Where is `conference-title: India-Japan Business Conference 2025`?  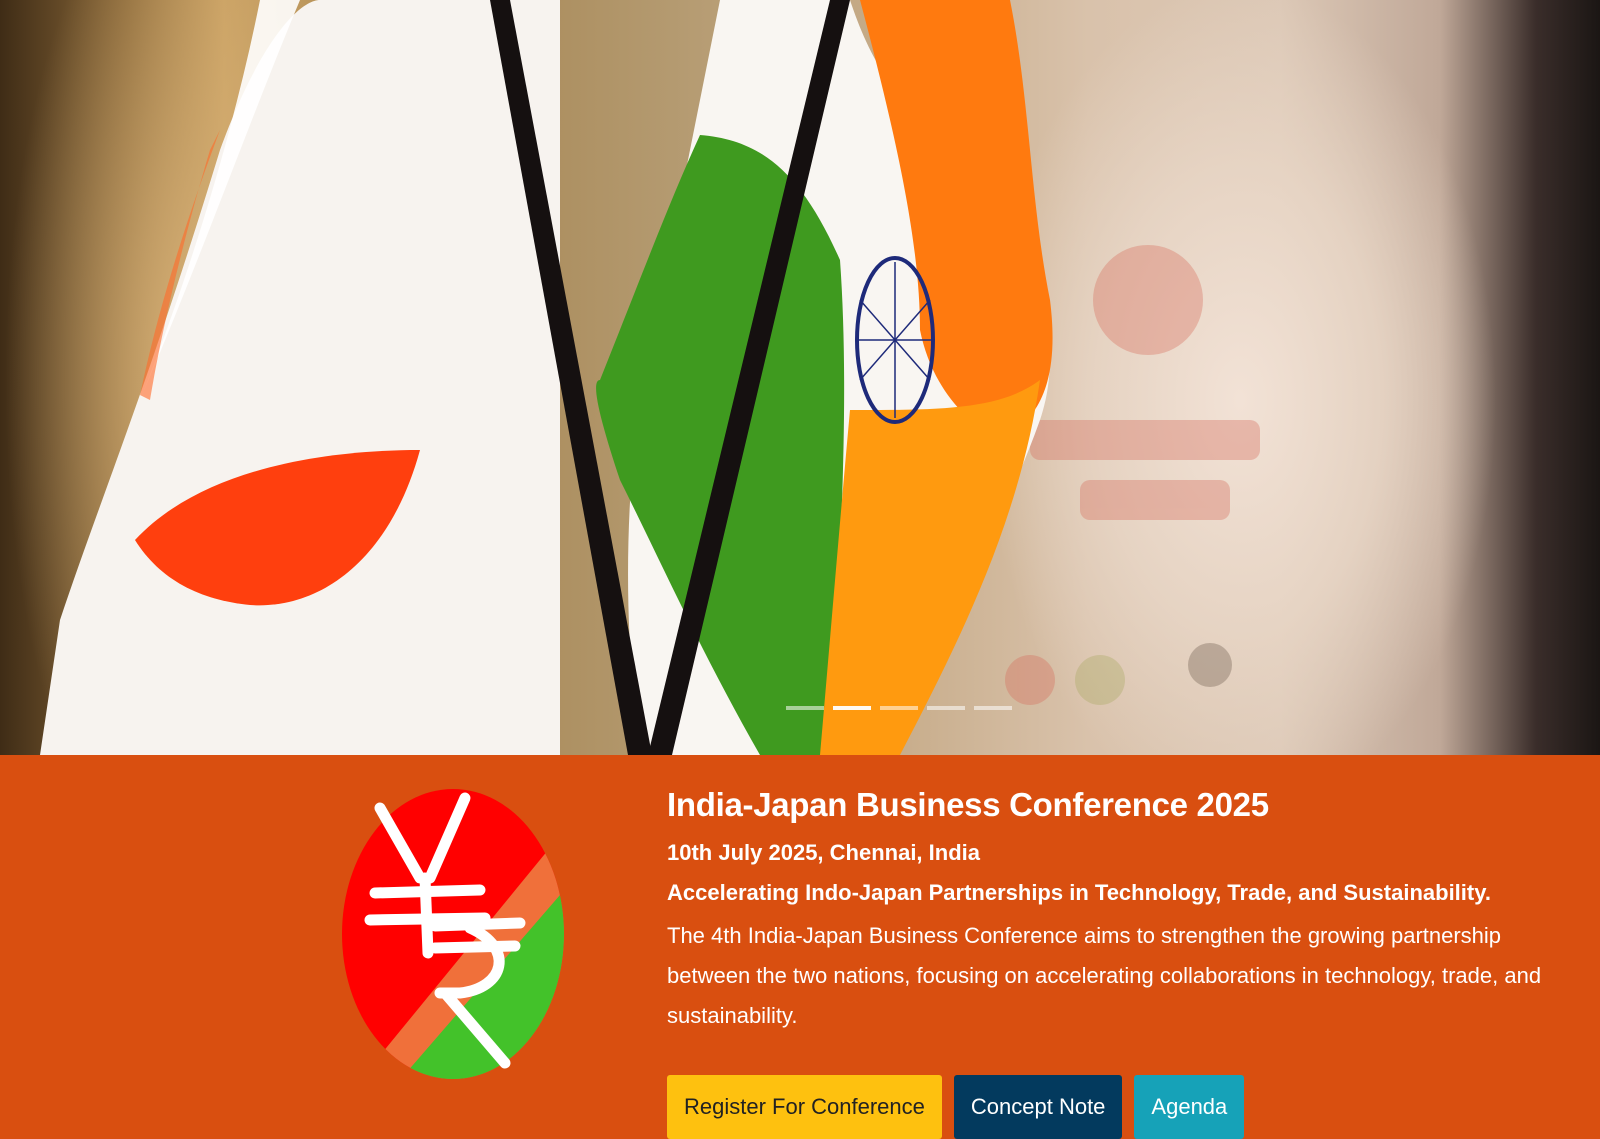
conference-title: India-Japan Business Conference 2025 is located at coordinates (968, 804).